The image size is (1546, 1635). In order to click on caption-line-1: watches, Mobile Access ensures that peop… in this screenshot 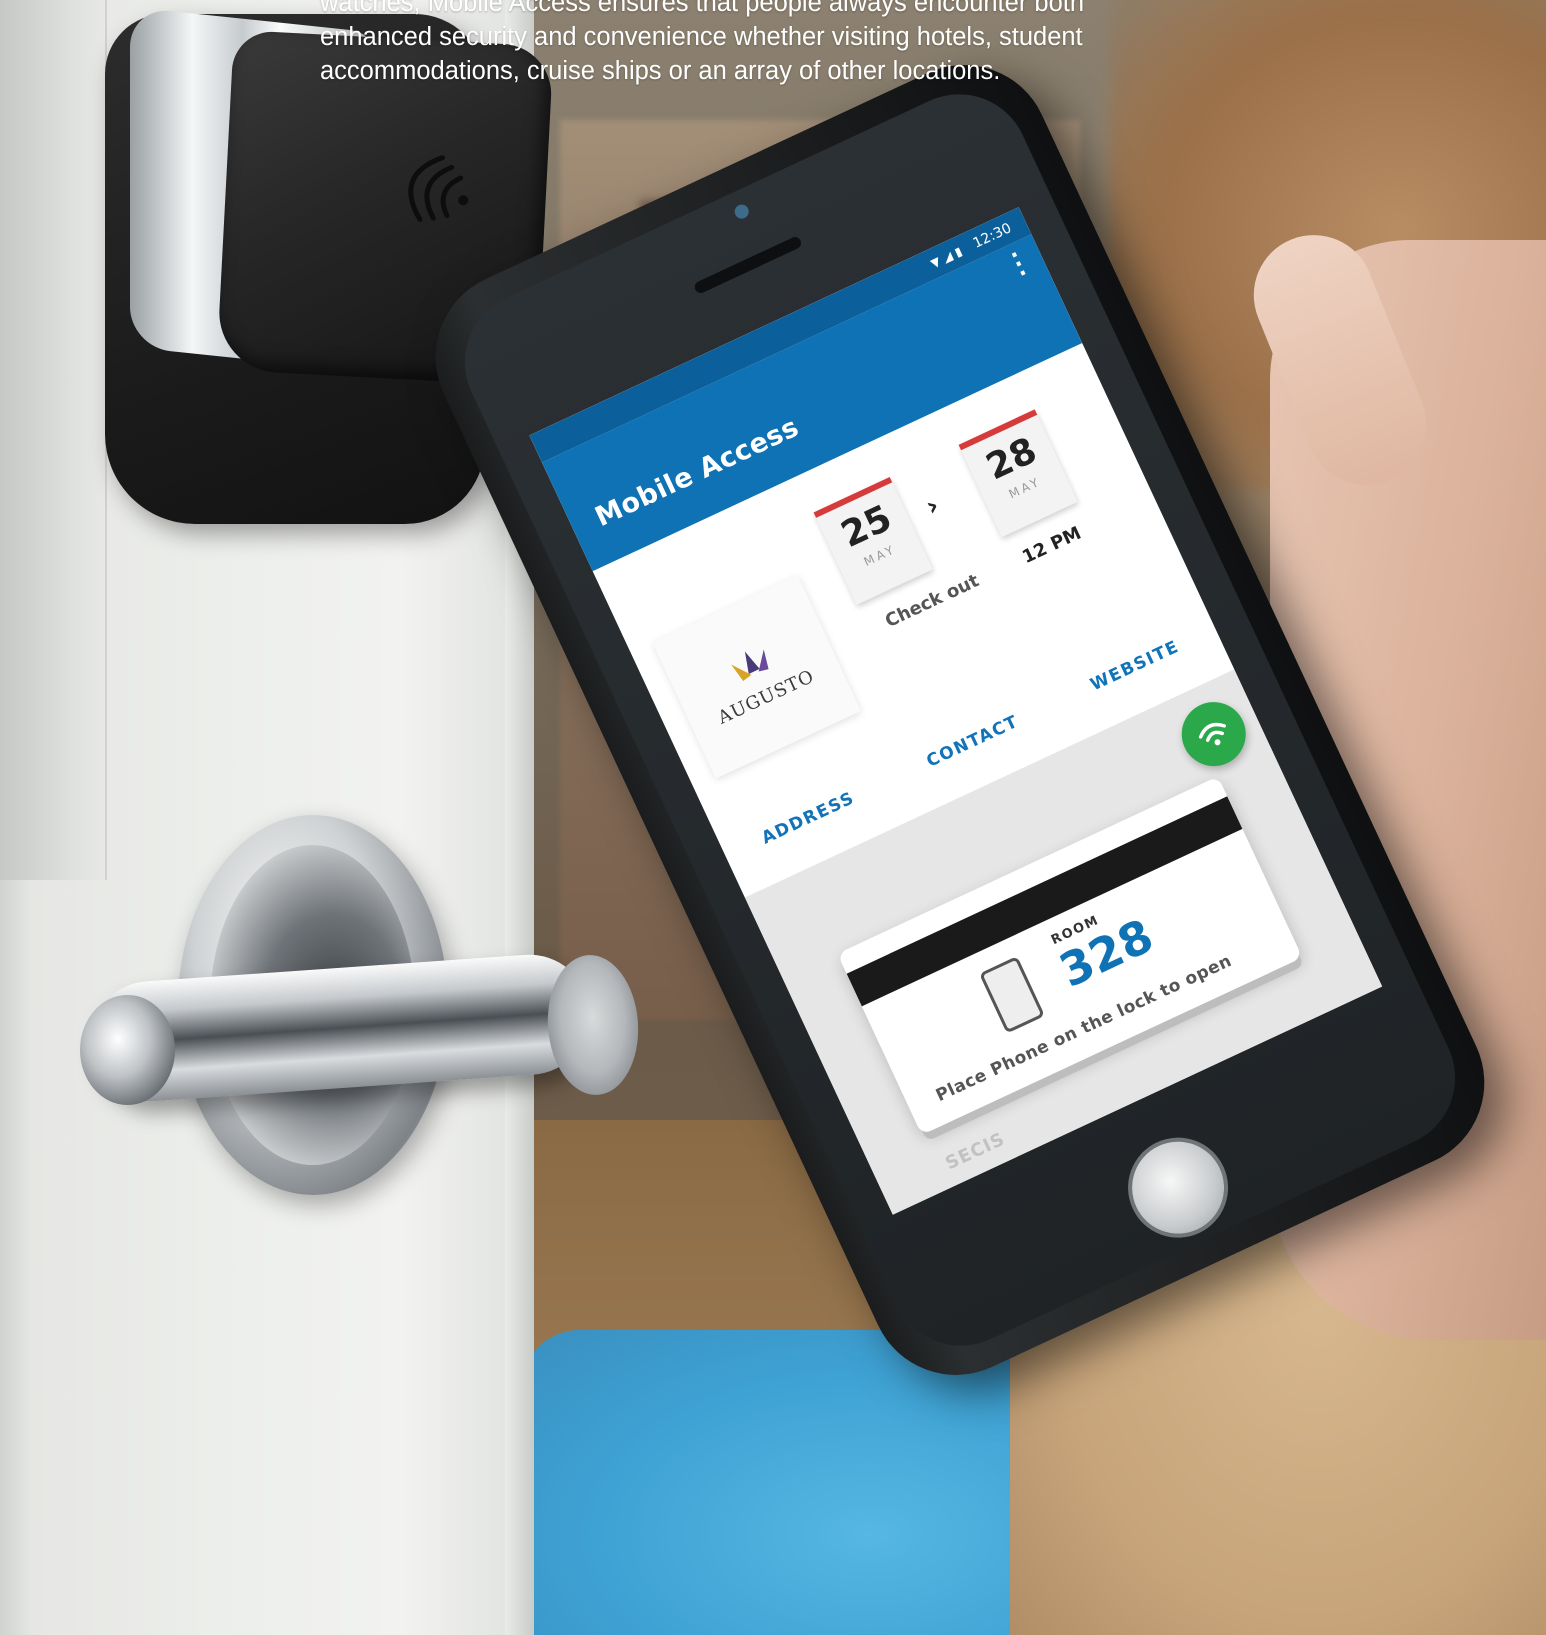, I will do `click(702, 8)`.